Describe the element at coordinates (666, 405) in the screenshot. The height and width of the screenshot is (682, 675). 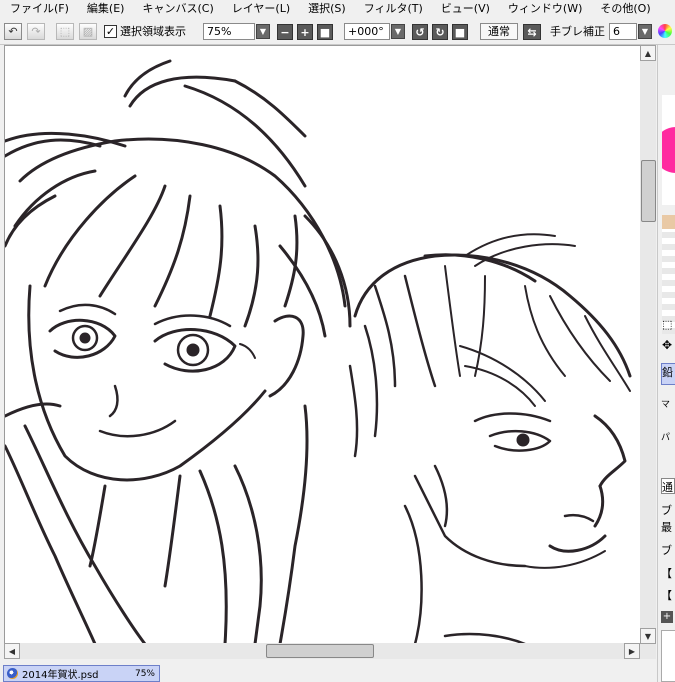
I see `tool-setting-label: マ` at that location.